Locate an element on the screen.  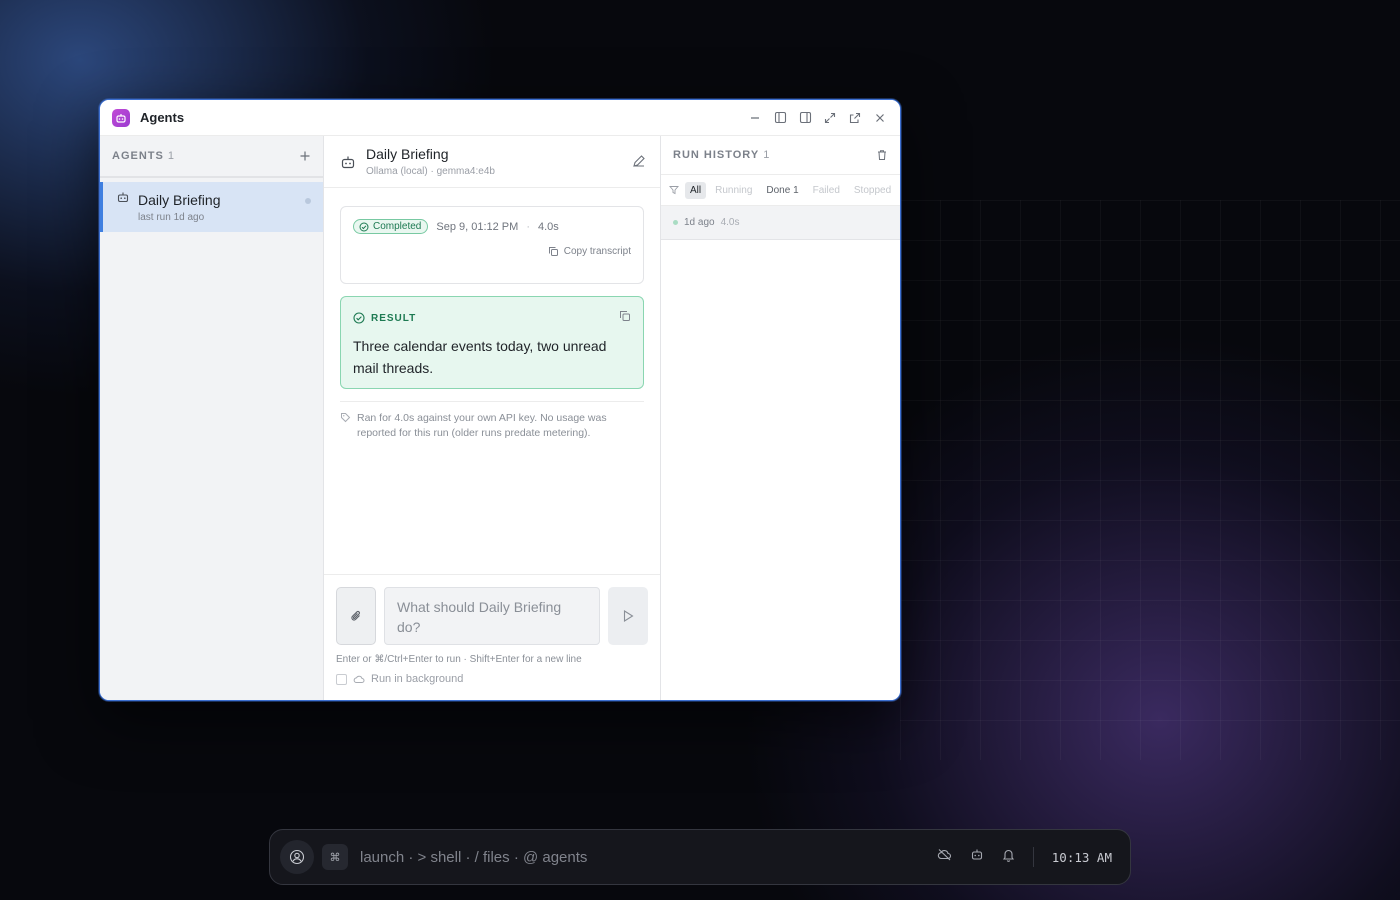
minimize-icon is located at coordinates (755, 118).